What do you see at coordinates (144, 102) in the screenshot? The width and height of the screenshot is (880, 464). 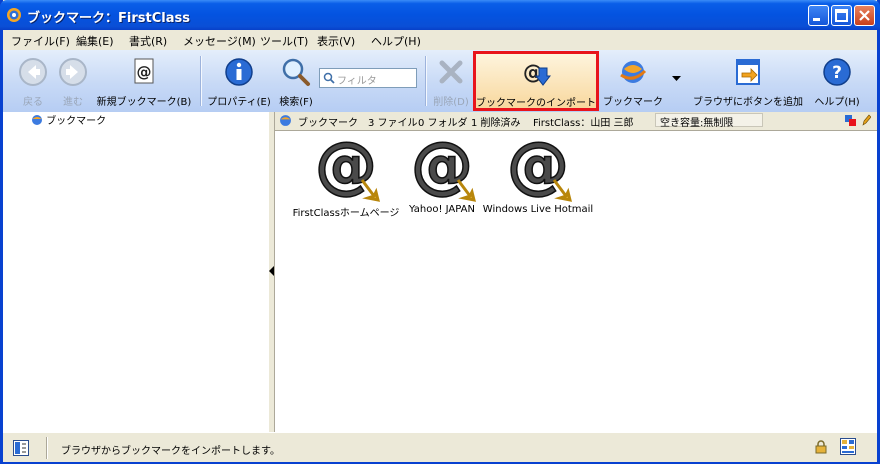 I see `new-bookmark-label: 新規ブックマーク(B)` at bounding box center [144, 102].